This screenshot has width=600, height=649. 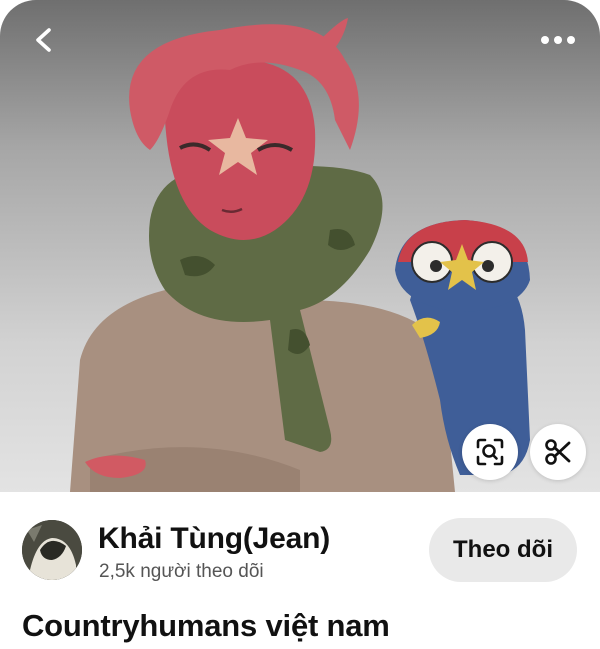 I want to click on visual-search-icon, so click(x=490, y=452).